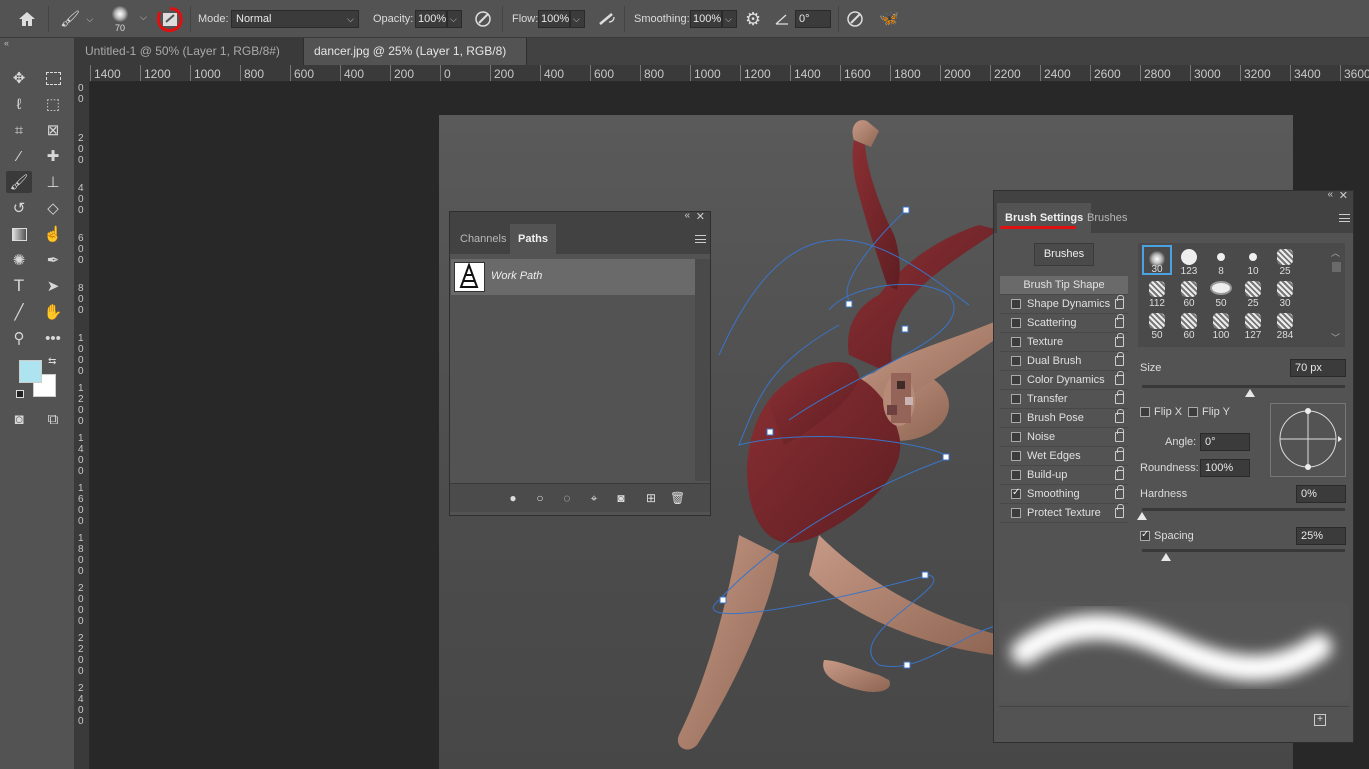 The height and width of the screenshot is (769, 1369). I want to click on add-mask-button: ◙, so click(621, 498).